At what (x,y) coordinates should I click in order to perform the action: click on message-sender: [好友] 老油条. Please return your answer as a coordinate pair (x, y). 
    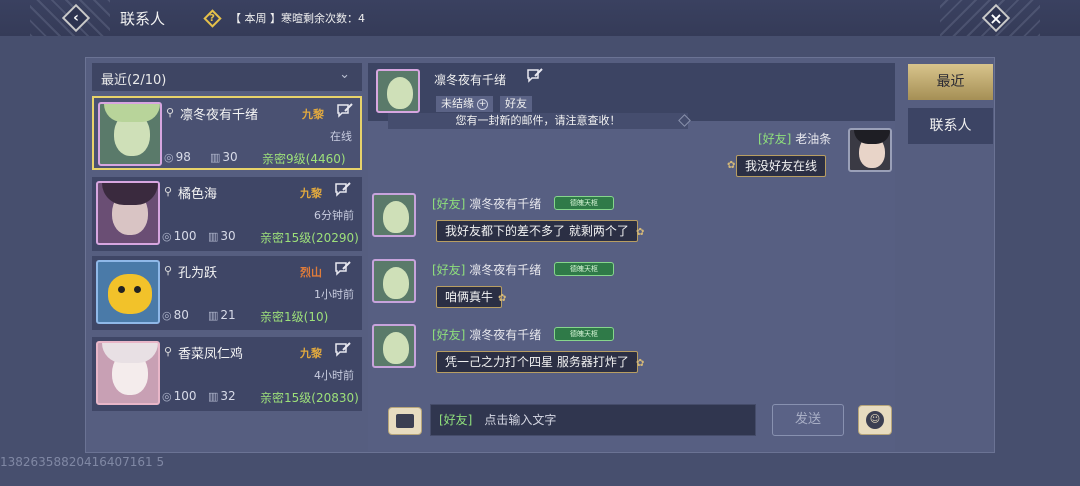
    Looking at the image, I should click on (795, 139).